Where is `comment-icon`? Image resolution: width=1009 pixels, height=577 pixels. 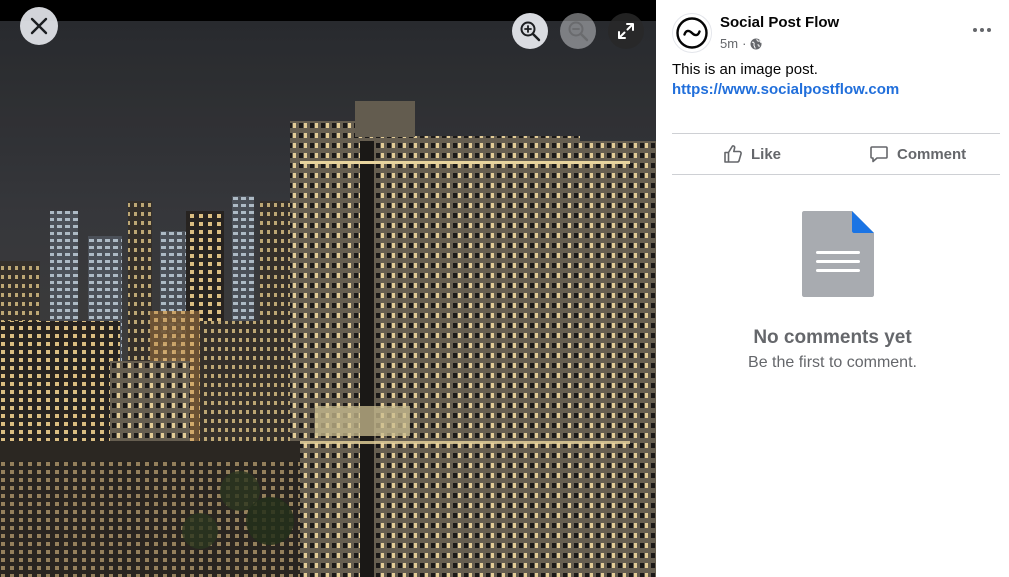 comment-icon is located at coordinates (879, 154).